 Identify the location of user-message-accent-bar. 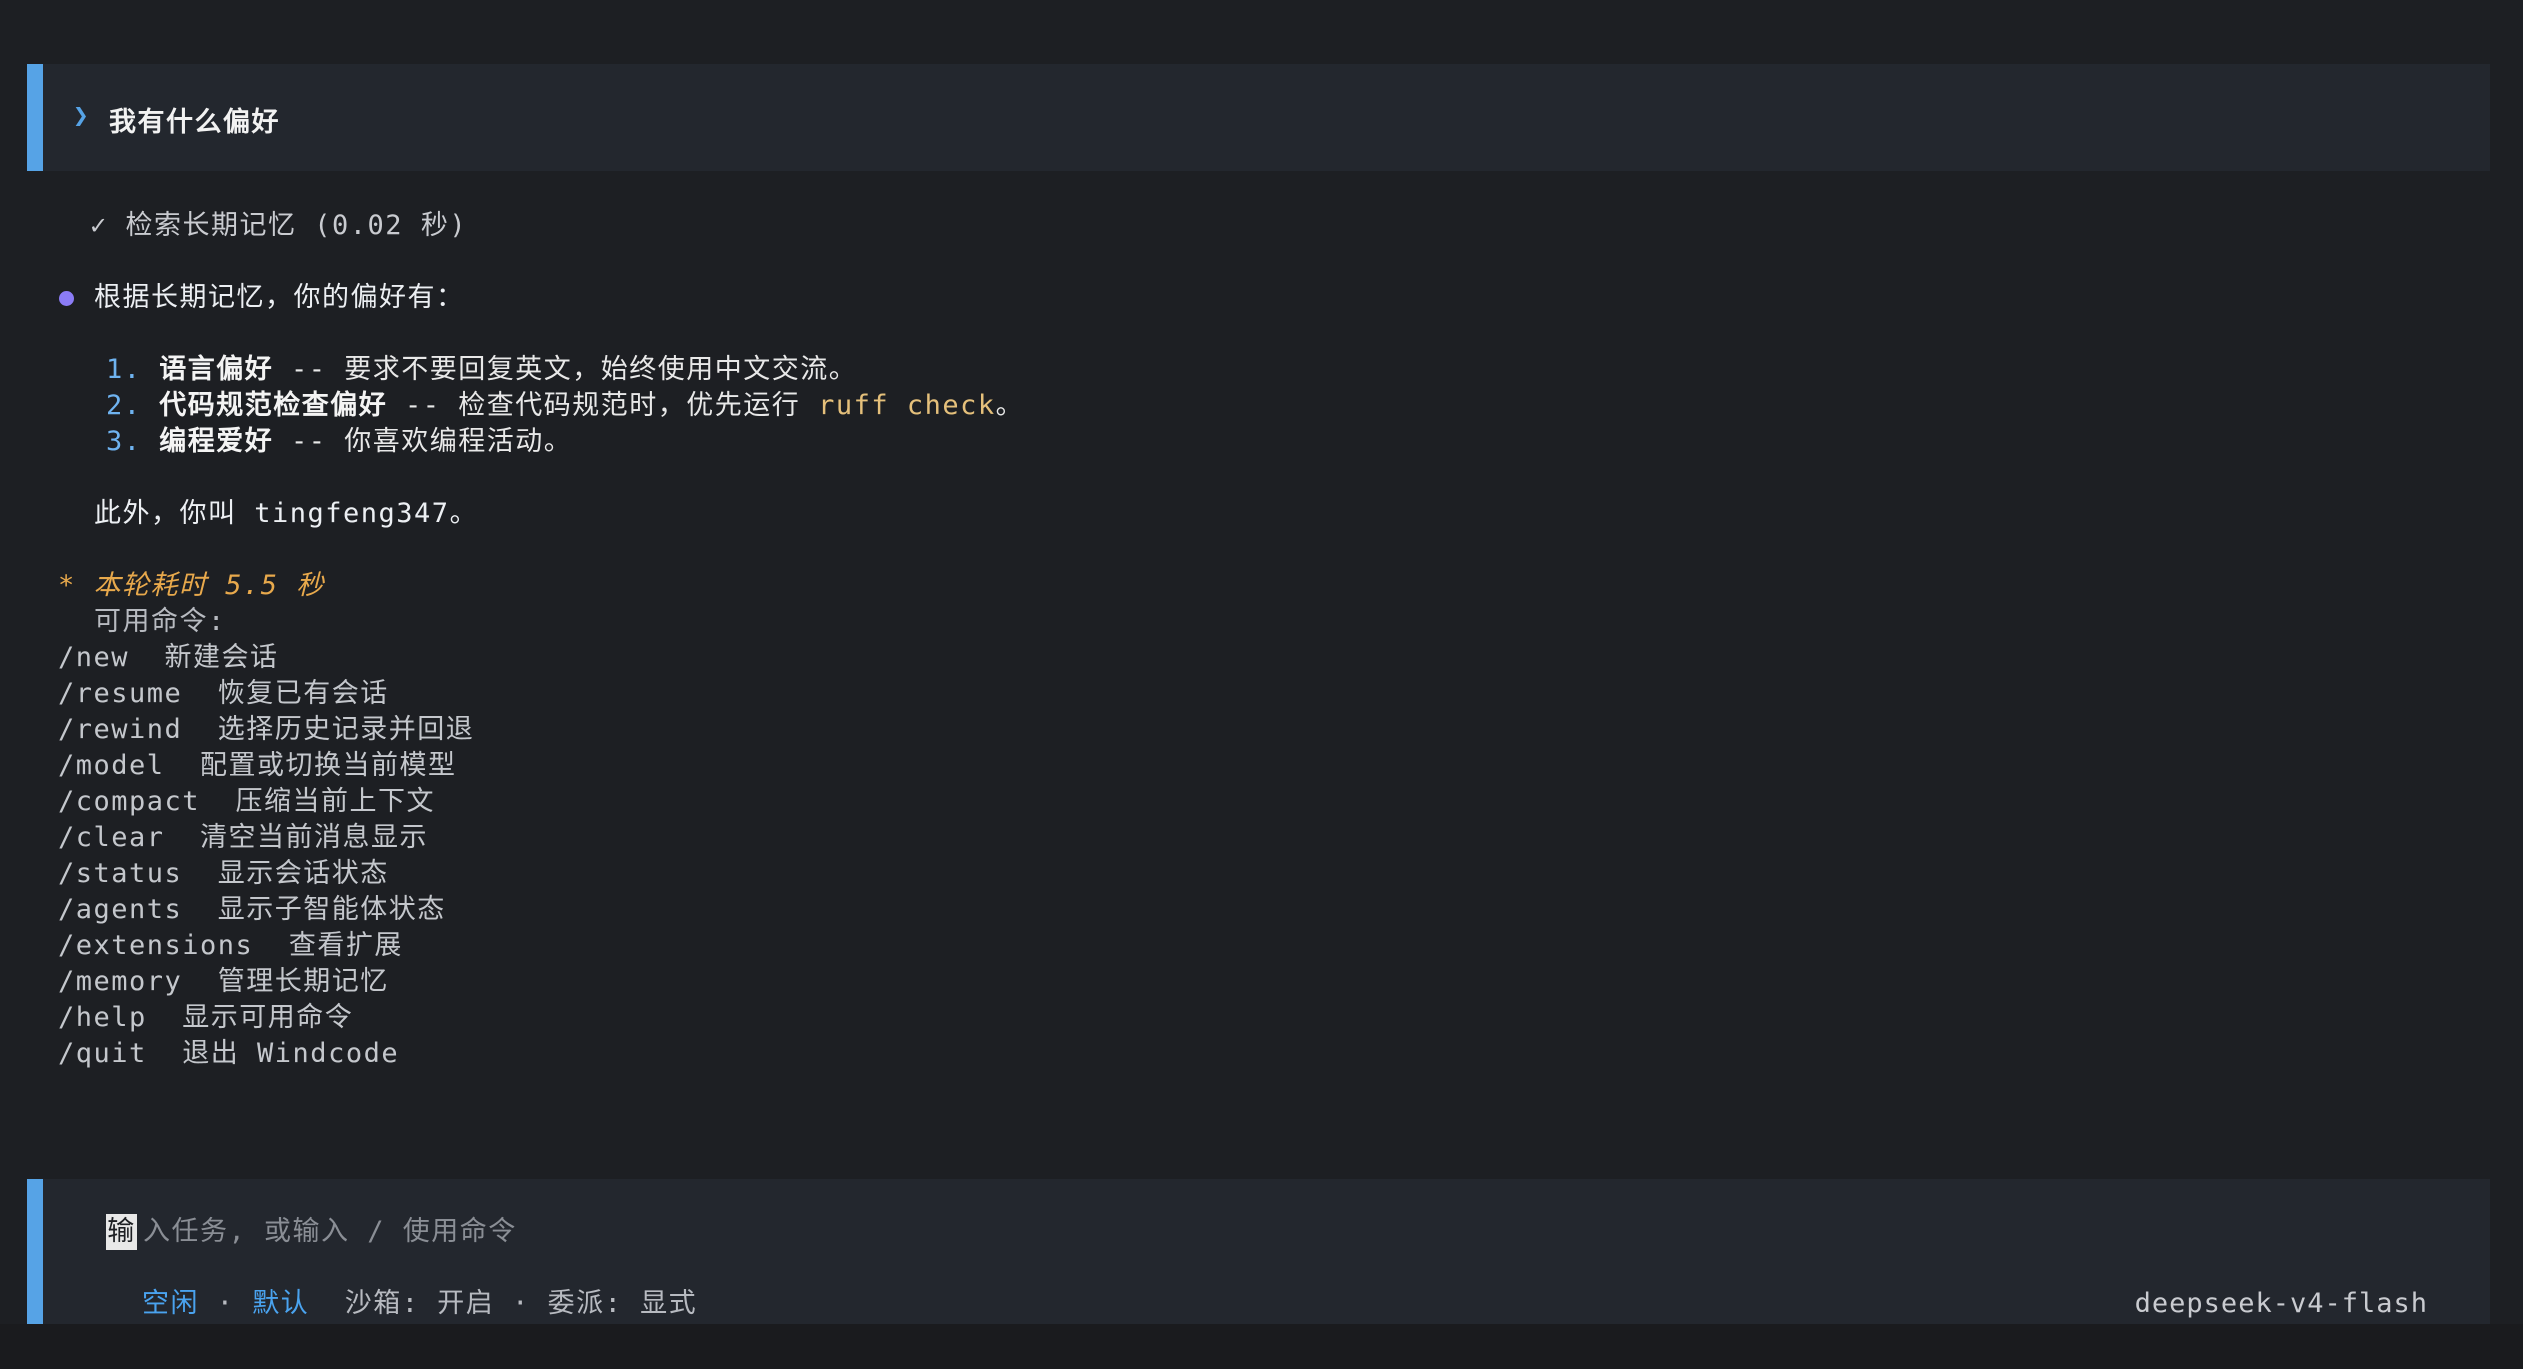
(35, 117).